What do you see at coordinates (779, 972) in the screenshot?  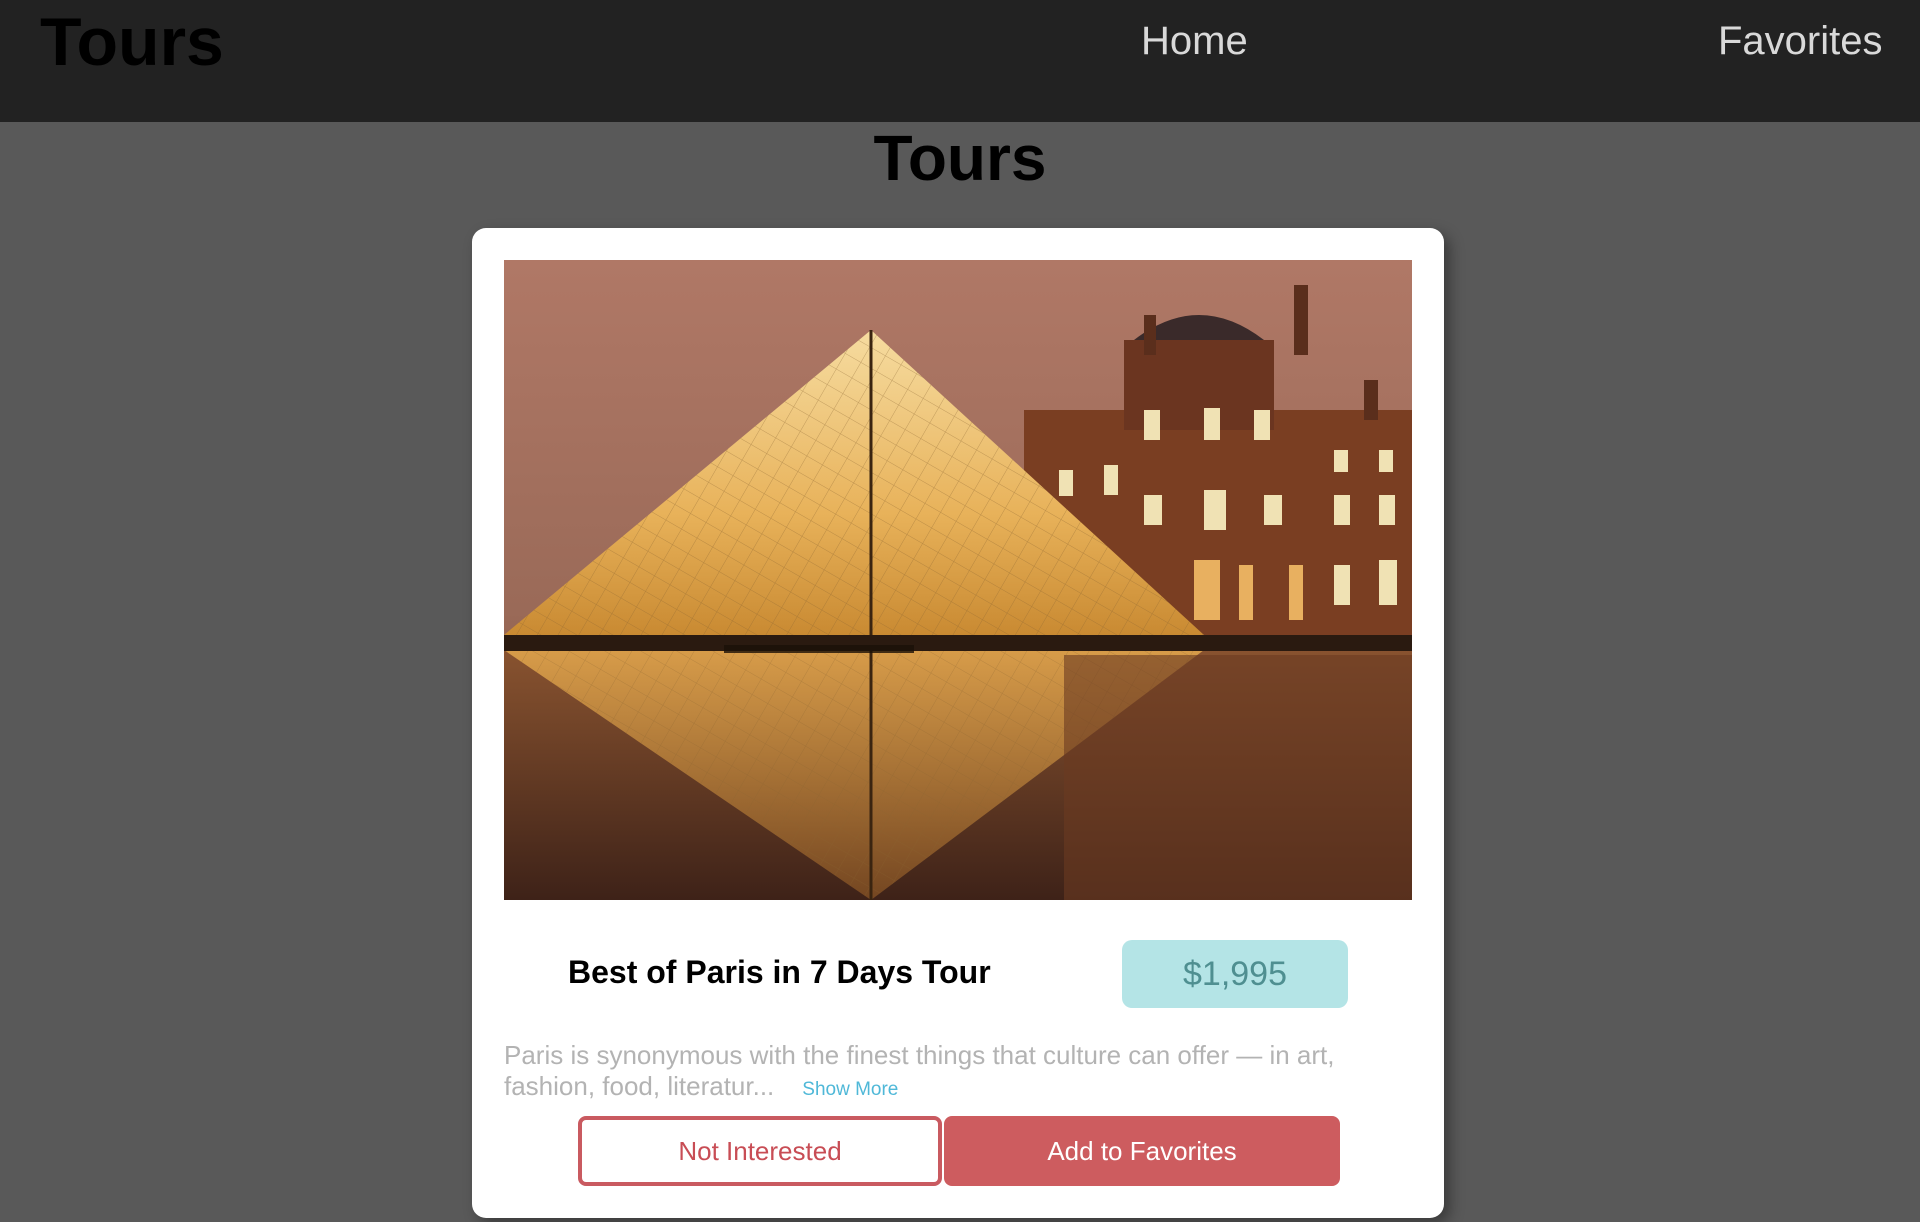 I see `tour-title: Best of Paris in 7 Days Tour` at bounding box center [779, 972].